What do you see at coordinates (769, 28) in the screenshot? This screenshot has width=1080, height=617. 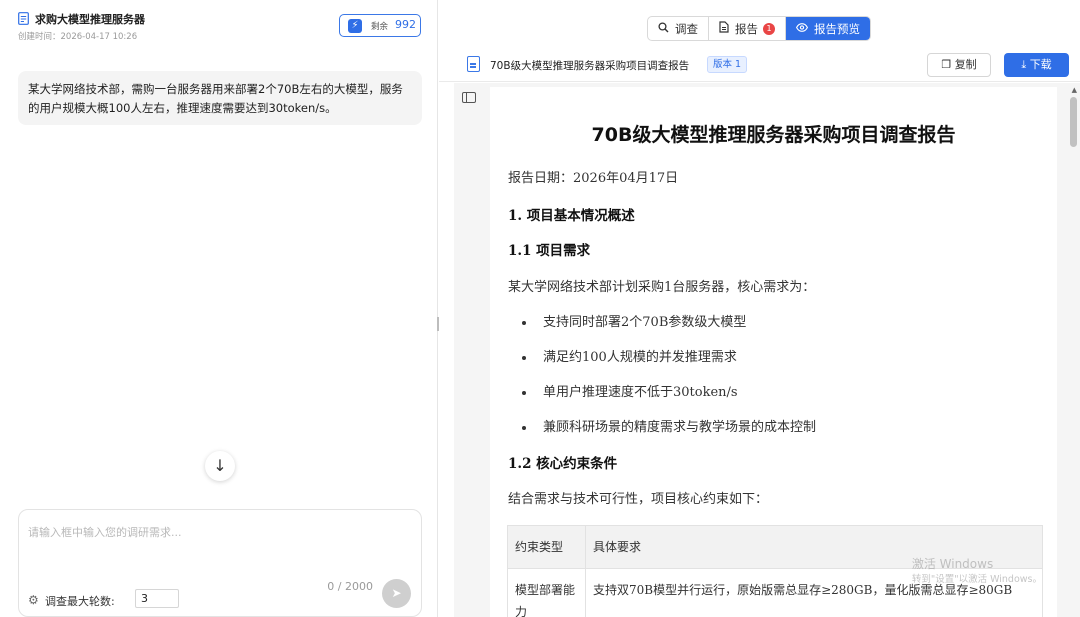 I see `report-badge: 1` at bounding box center [769, 28].